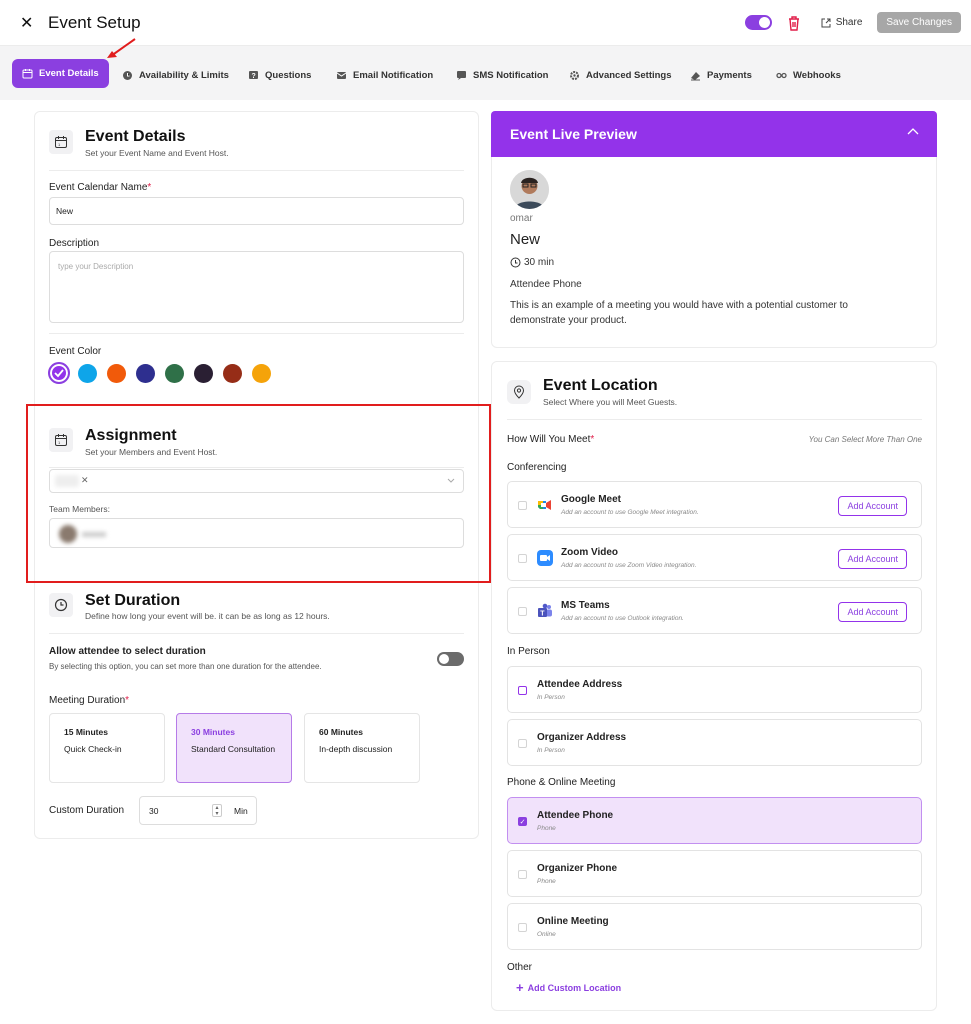 This screenshot has width=971, height=1024. What do you see at coordinates (69, 73) in the screenshot?
I see `tab-label: Event Details` at bounding box center [69, 73].